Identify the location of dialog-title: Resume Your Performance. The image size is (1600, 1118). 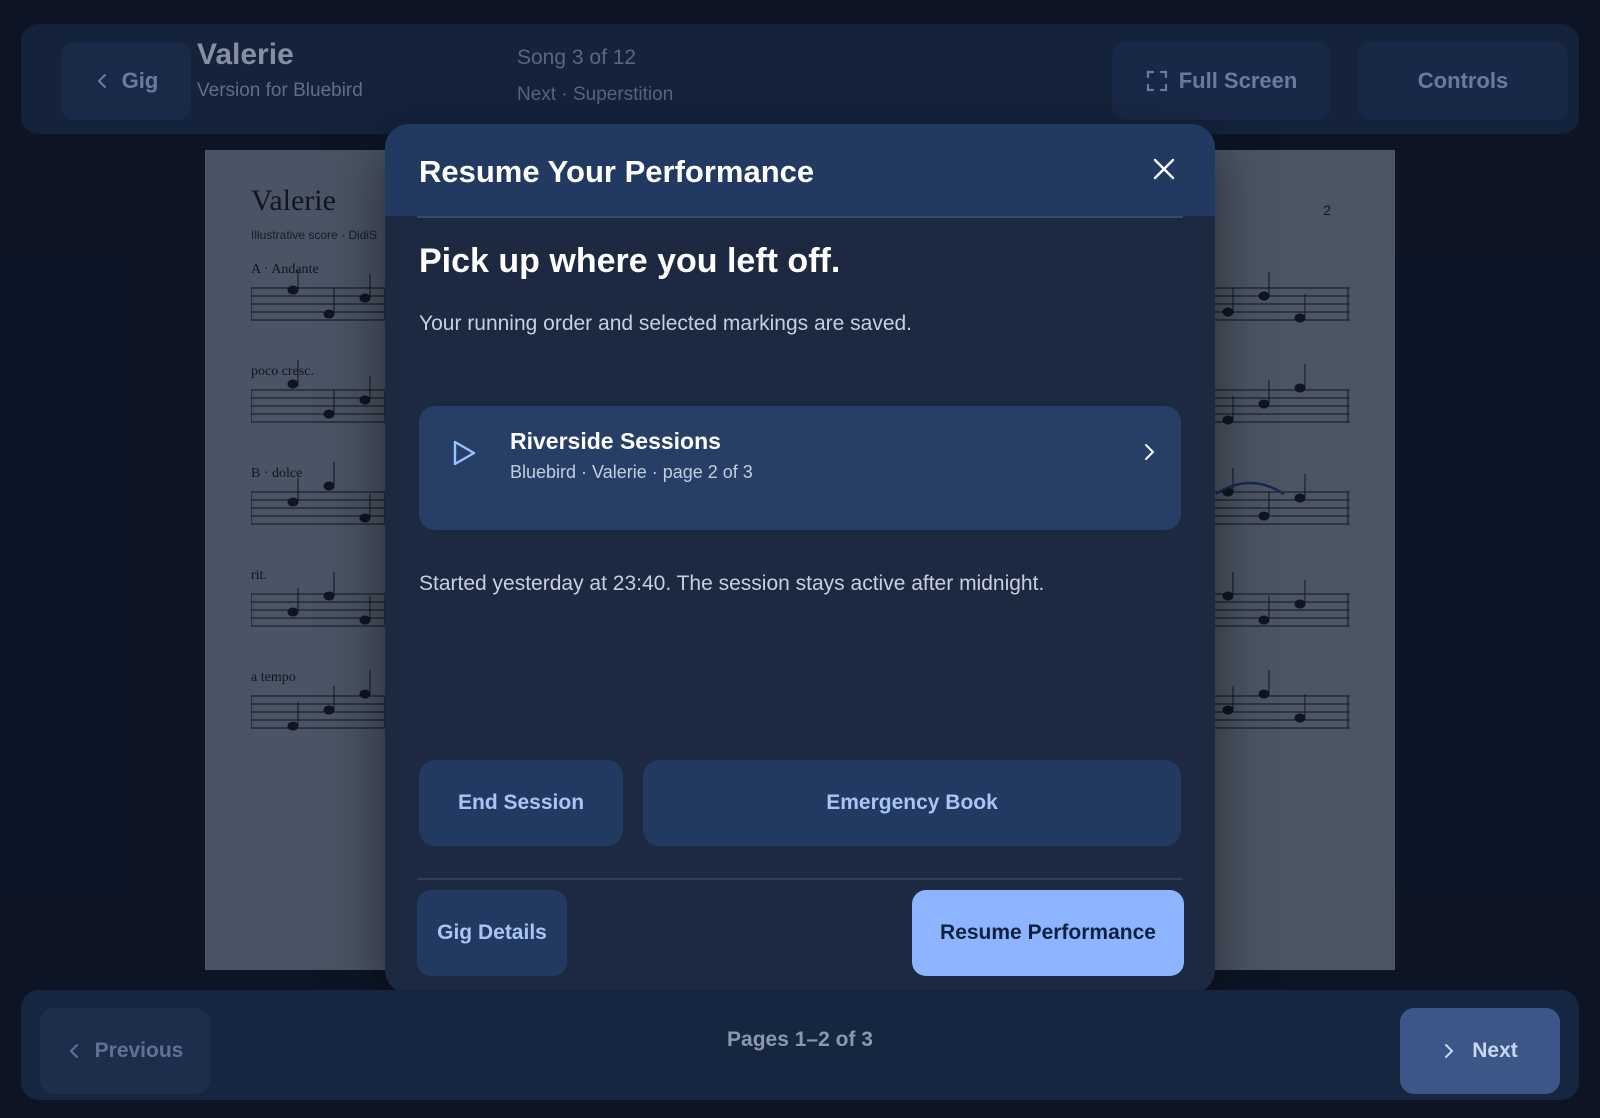
(617, 171).